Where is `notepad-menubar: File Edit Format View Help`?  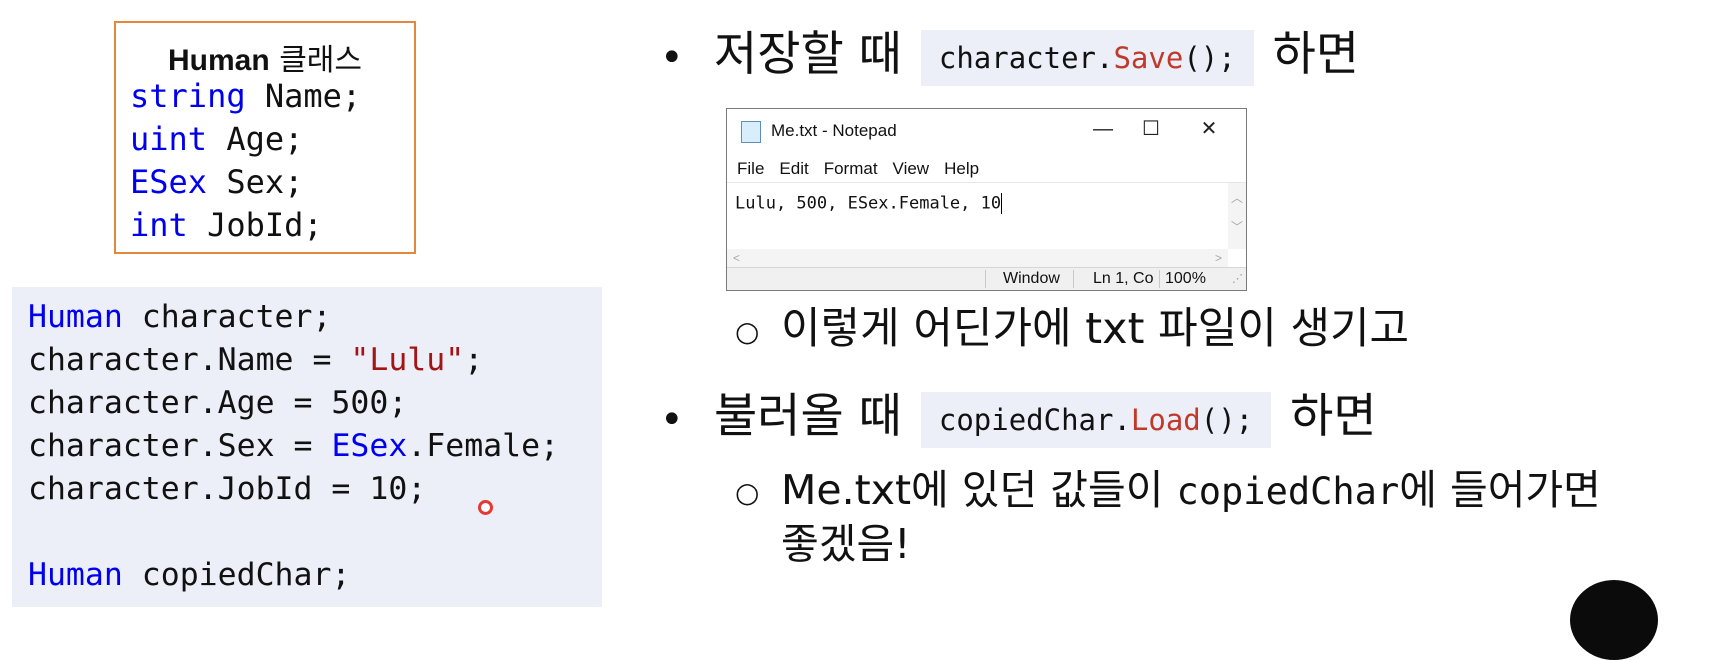 notepad-menubar: File Edit Format View Help is located at coordinates (865, 169).